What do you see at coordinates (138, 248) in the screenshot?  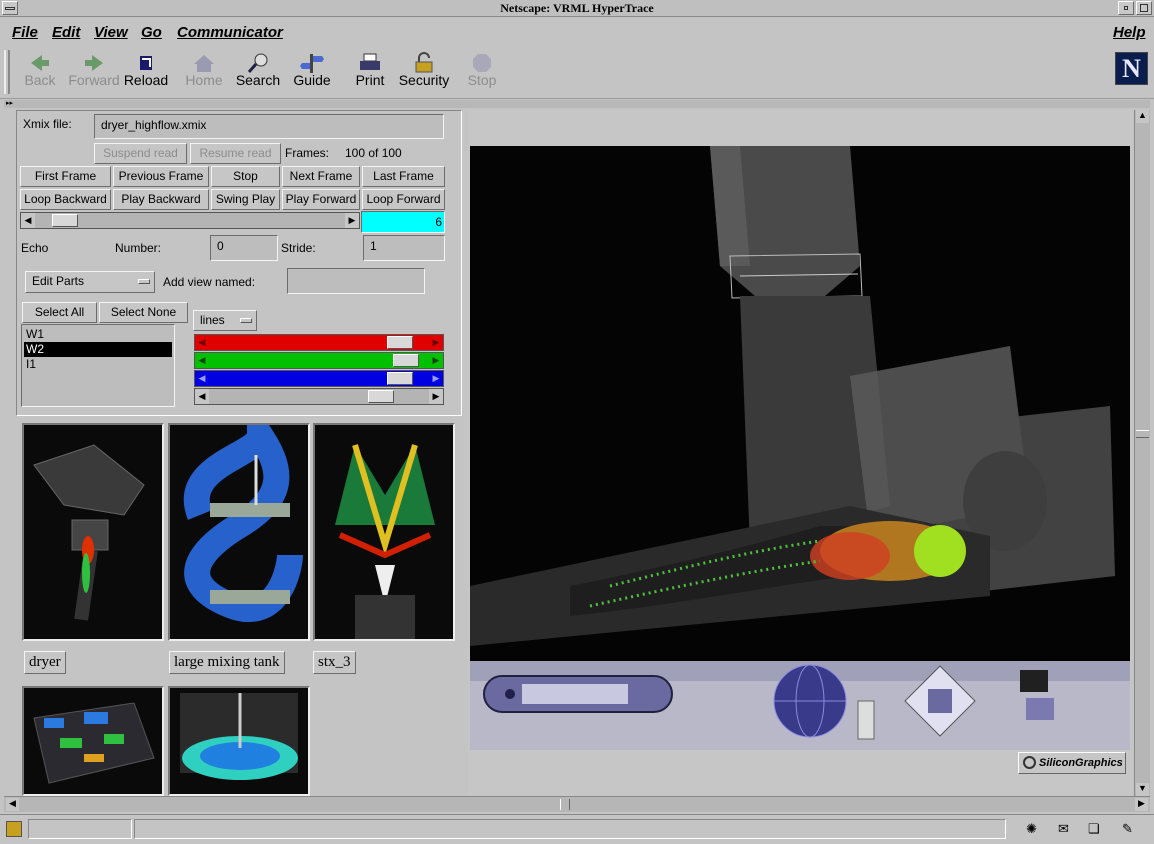 I see `number-label: Number:` at bounding box center [138, 248].